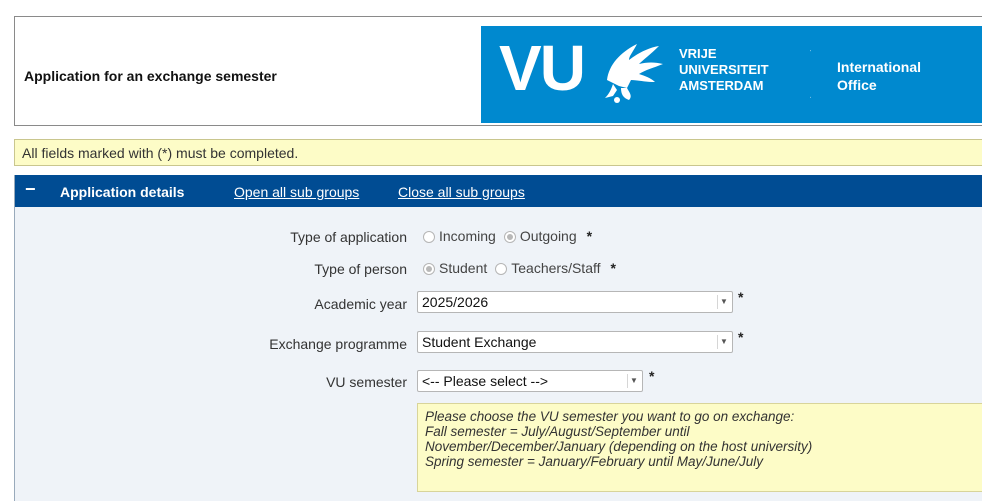 This screenshot has height=501, width=982. I want to click on exchange-programme-select: Student Exchange ▼, so click(575, 342).